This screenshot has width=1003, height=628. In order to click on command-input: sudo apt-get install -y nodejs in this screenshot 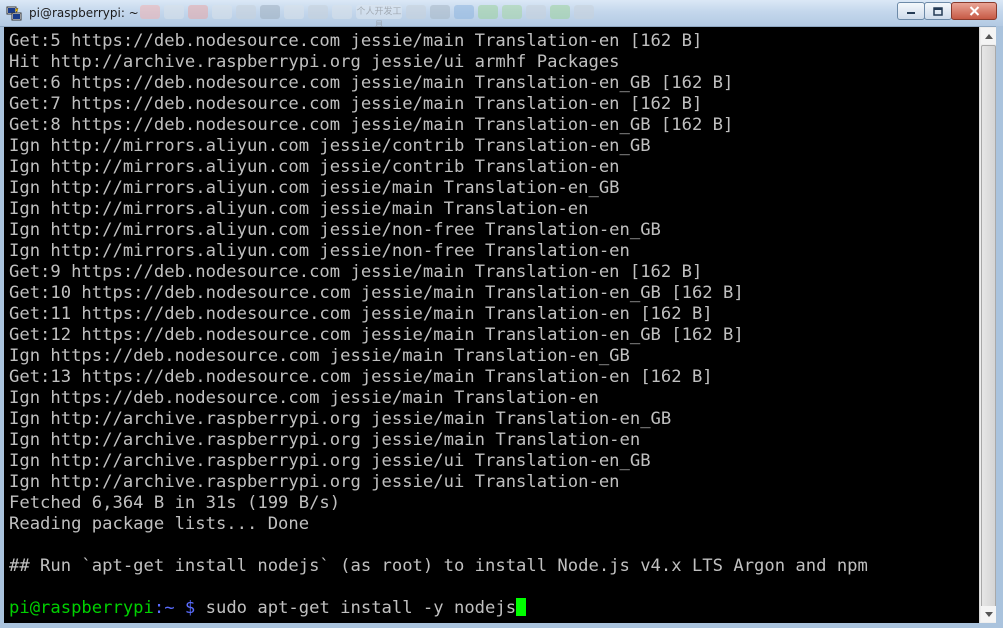, I will do `click(355, 608)`.